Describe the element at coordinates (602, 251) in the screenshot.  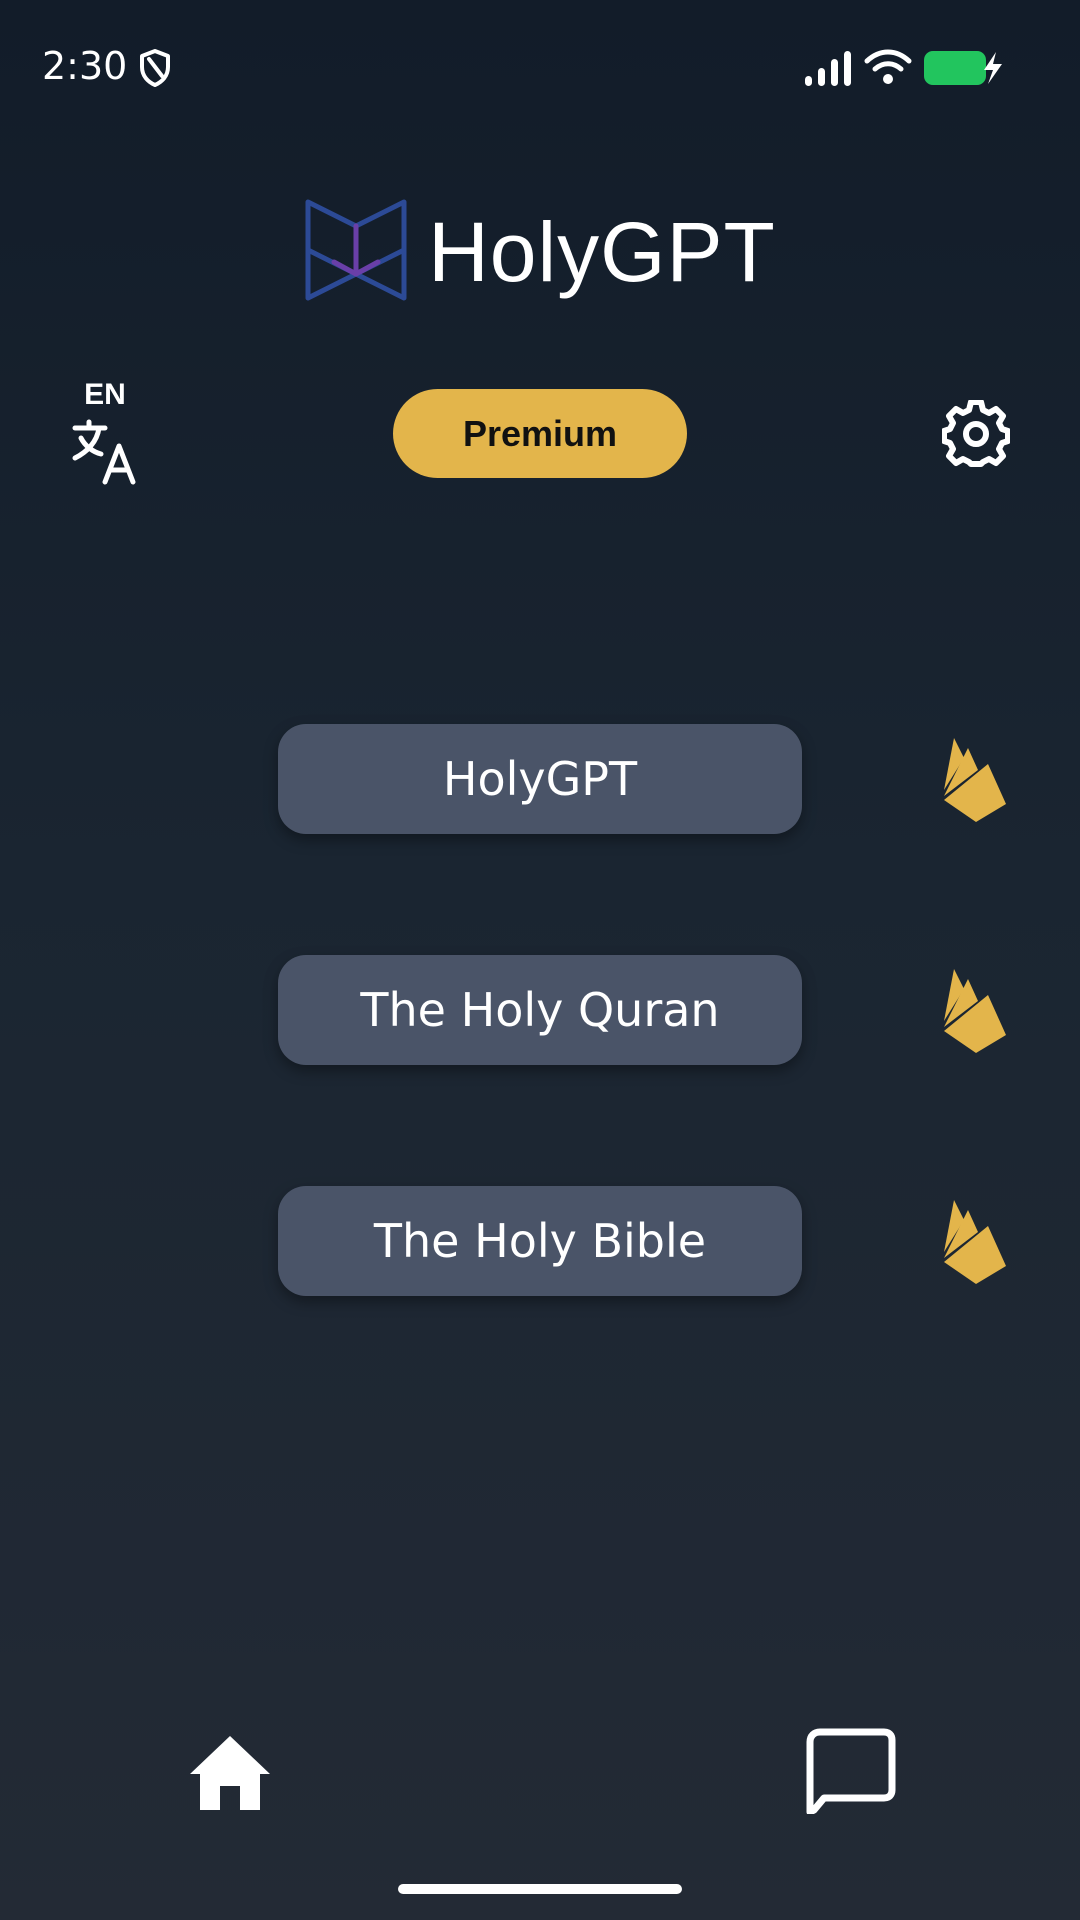
I see `app-title: HolyGPT` at that location.